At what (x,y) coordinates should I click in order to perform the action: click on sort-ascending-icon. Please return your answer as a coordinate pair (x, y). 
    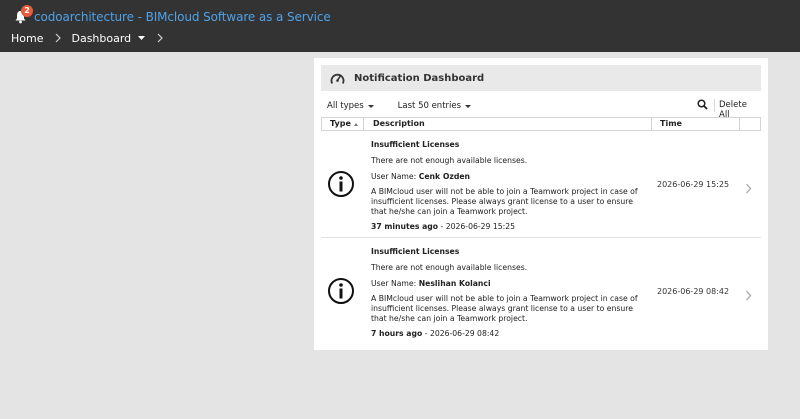
    Looking at the image, I should click on (355, 124).